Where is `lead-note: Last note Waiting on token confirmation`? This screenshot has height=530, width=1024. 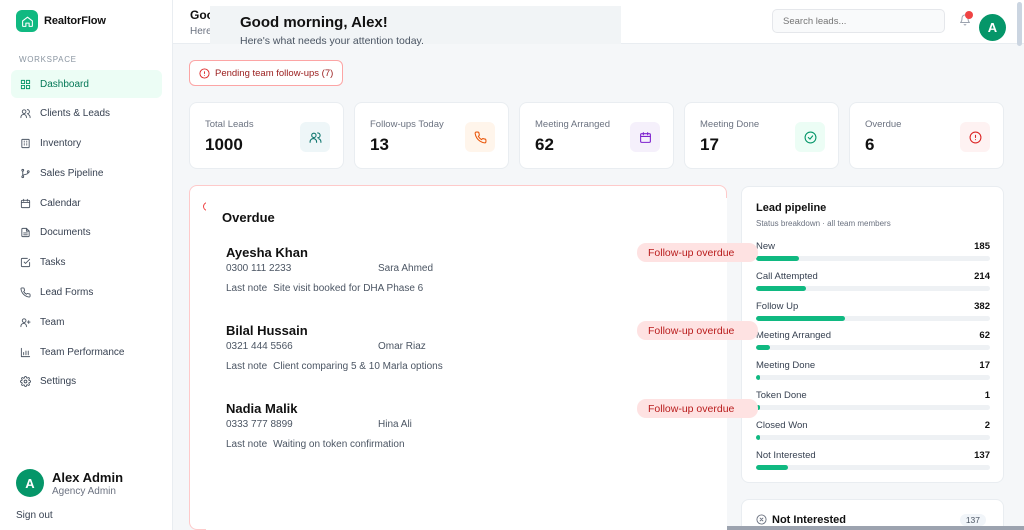 lead-note: Last note Waiting on token confirmation is located at coordinates (315, 444).